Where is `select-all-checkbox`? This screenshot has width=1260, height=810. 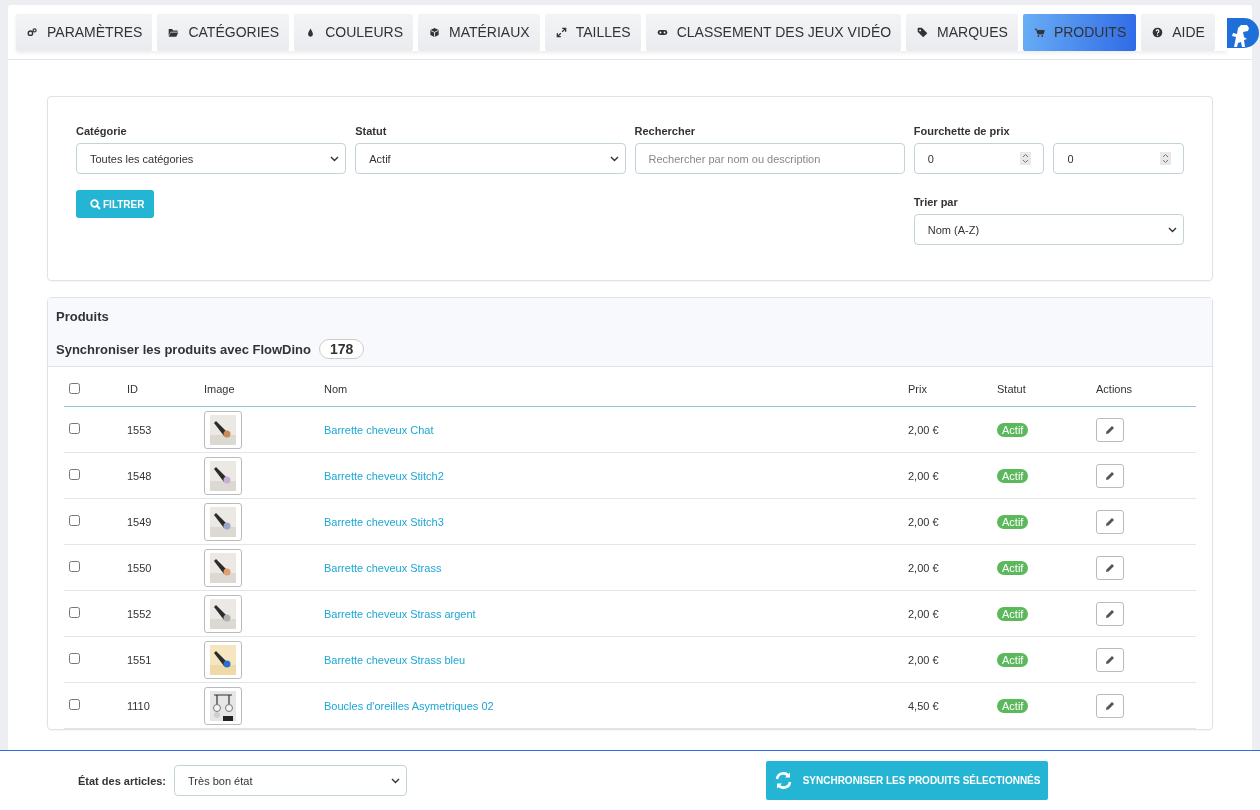
select-all-checkbox is located at coordinates (74, 388).